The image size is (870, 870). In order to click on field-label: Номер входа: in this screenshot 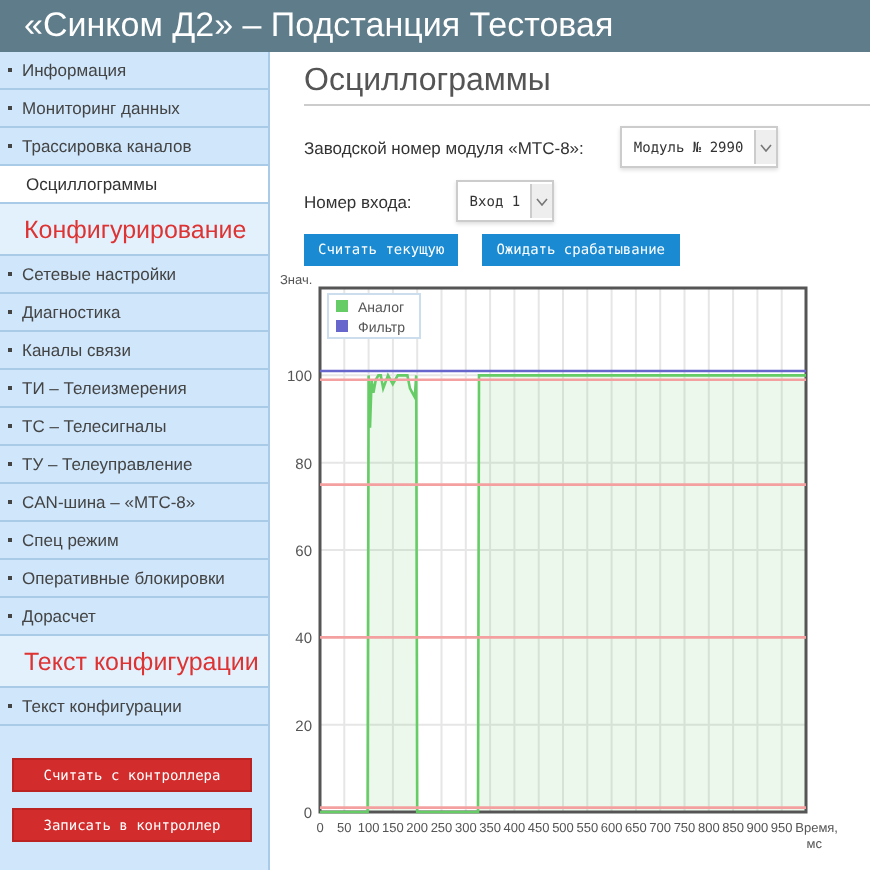, I will do `click(358, 201)`.